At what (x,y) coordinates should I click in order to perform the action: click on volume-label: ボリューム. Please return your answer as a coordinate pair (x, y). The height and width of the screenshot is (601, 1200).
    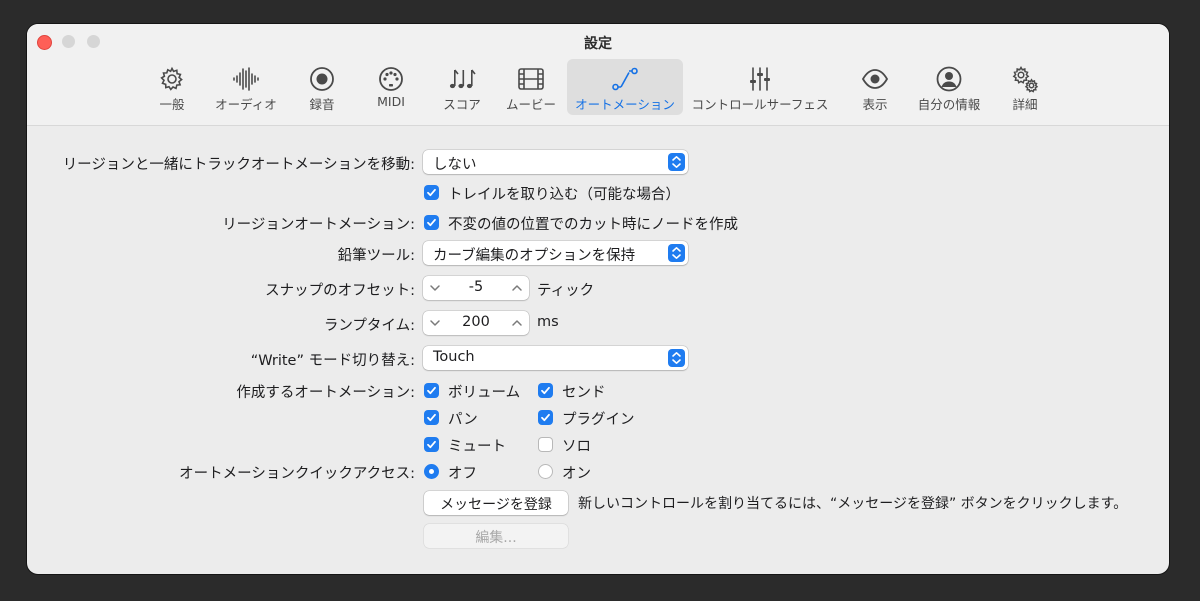
    Looking at the image, I should click on (484, 393).